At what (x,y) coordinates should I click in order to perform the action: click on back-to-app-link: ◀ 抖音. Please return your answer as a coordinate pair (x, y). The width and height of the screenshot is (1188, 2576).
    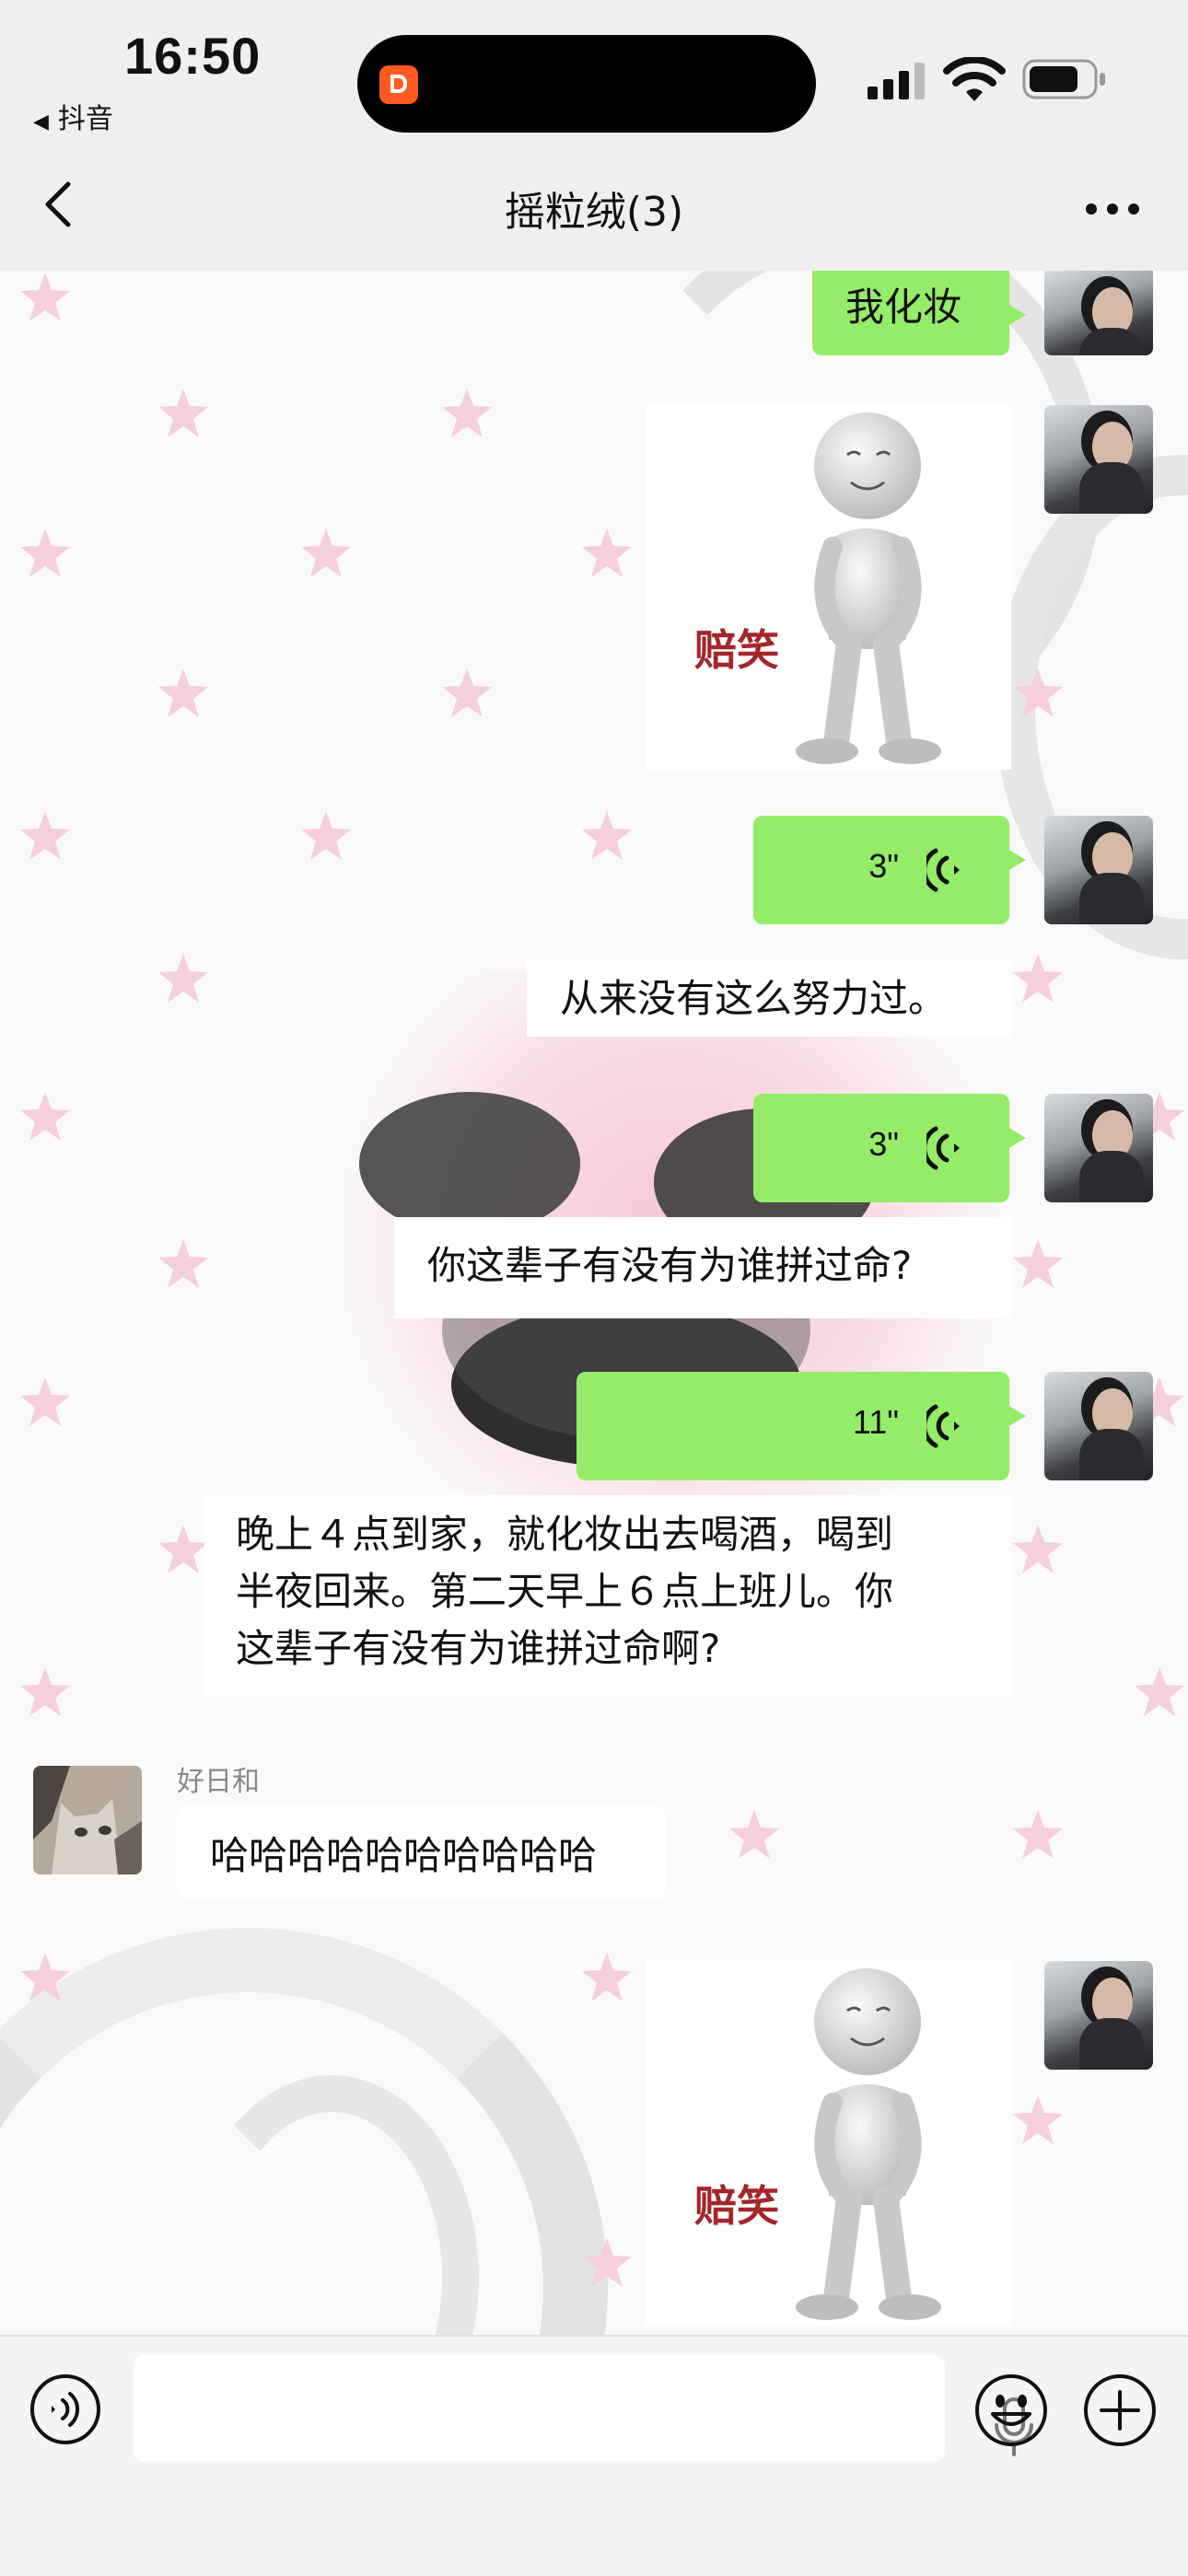
    Looking at the image, I should click on (73, 116).